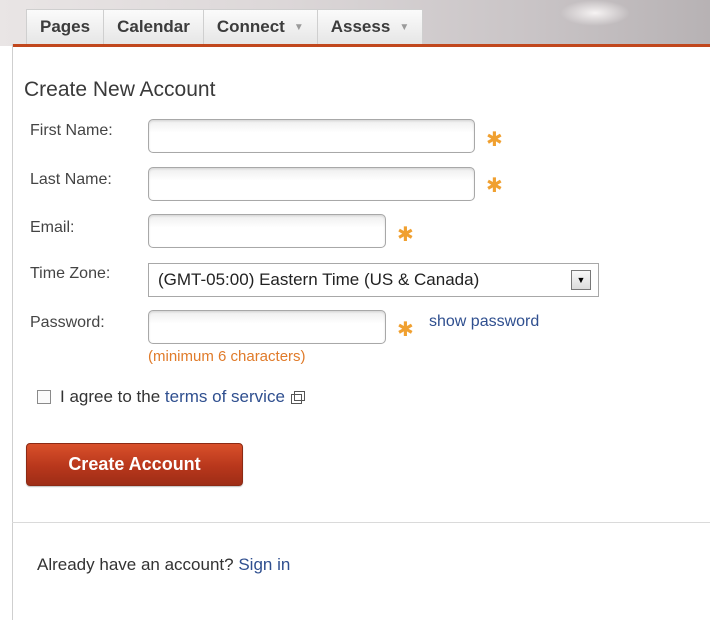 Image resolution: width=710 pixels, height=620 pixels. Describe the element at coordinates (361, 522) in the screenshot. I see `divider` at that location.